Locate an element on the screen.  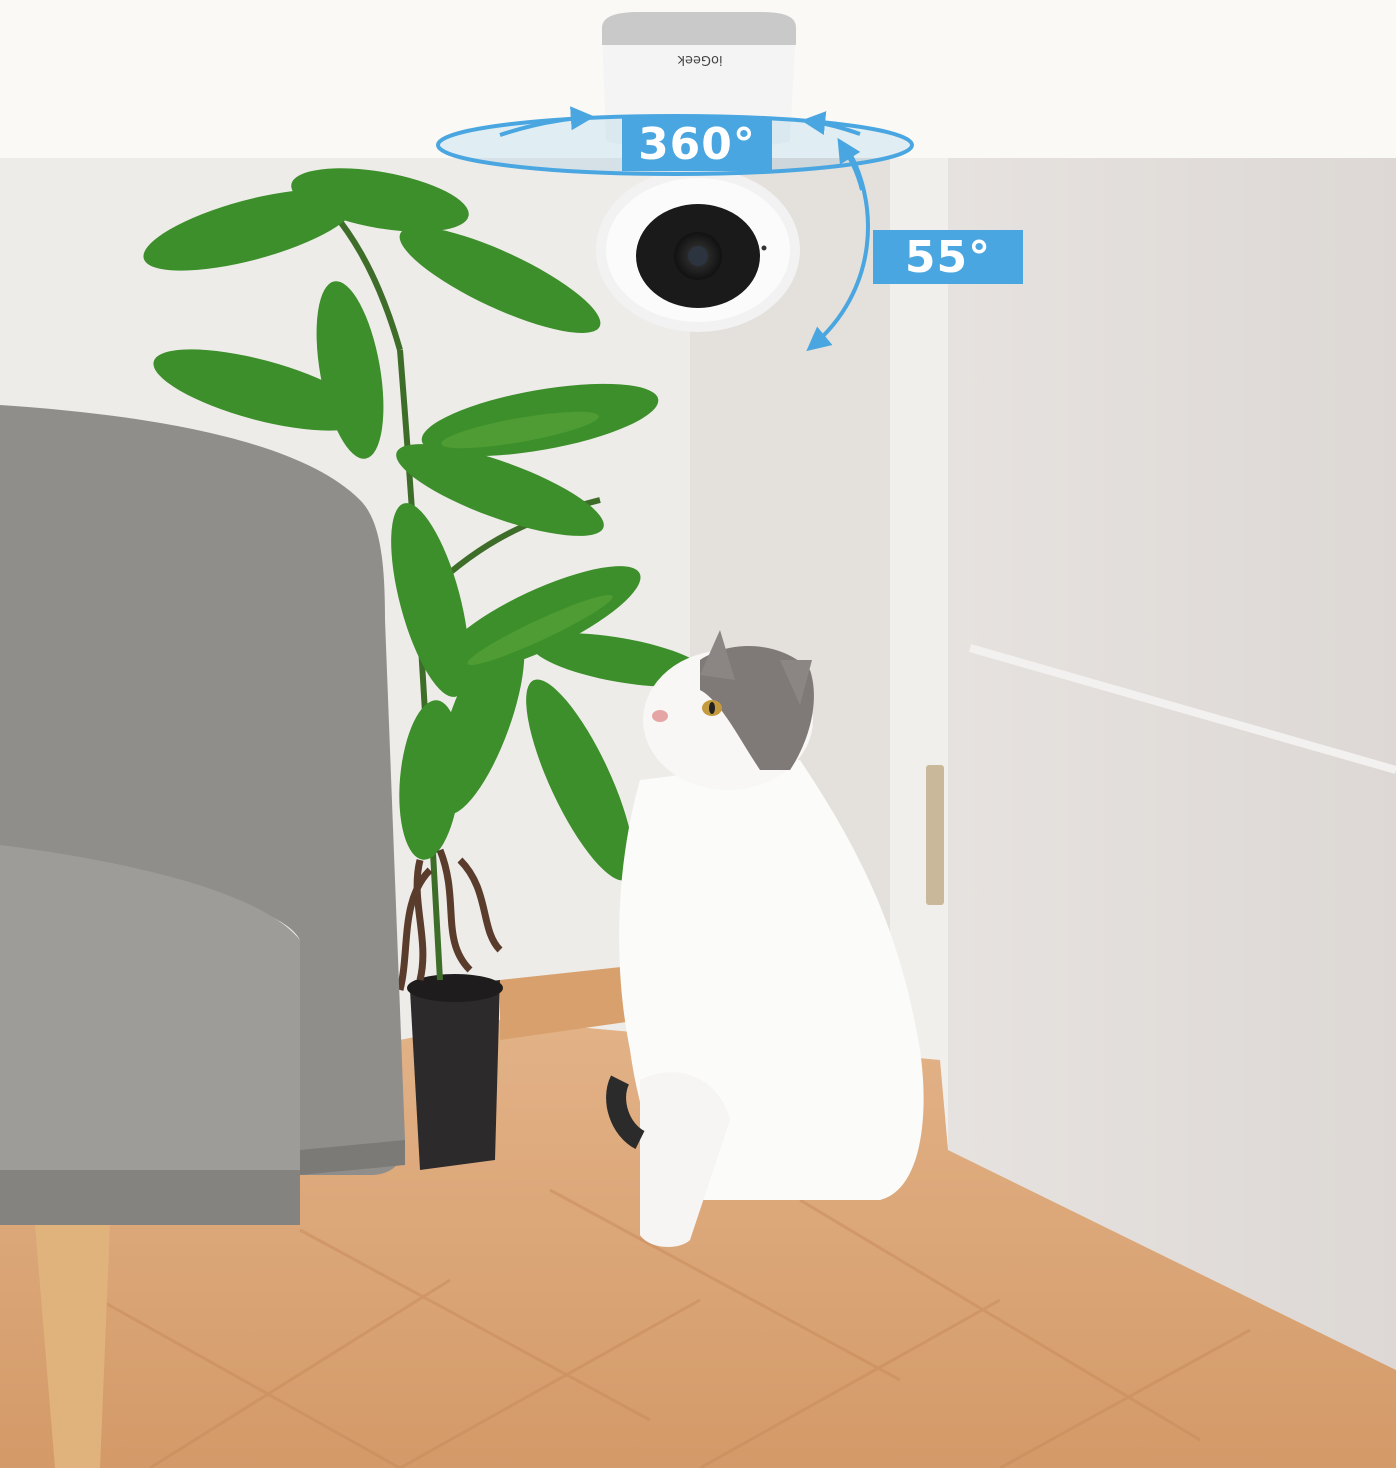
camera-brand-label: ioGeek is located at coordinates (700, 59).